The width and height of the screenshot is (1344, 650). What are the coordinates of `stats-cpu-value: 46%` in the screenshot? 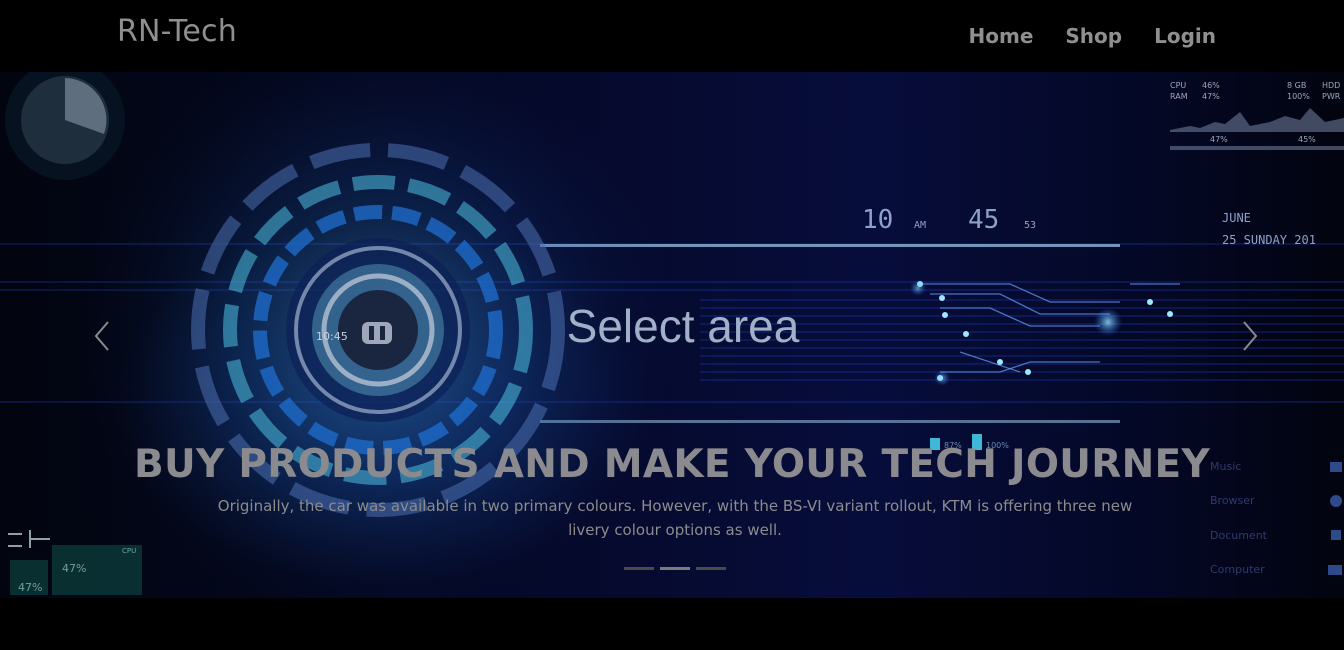 It's located at (1211, 85).